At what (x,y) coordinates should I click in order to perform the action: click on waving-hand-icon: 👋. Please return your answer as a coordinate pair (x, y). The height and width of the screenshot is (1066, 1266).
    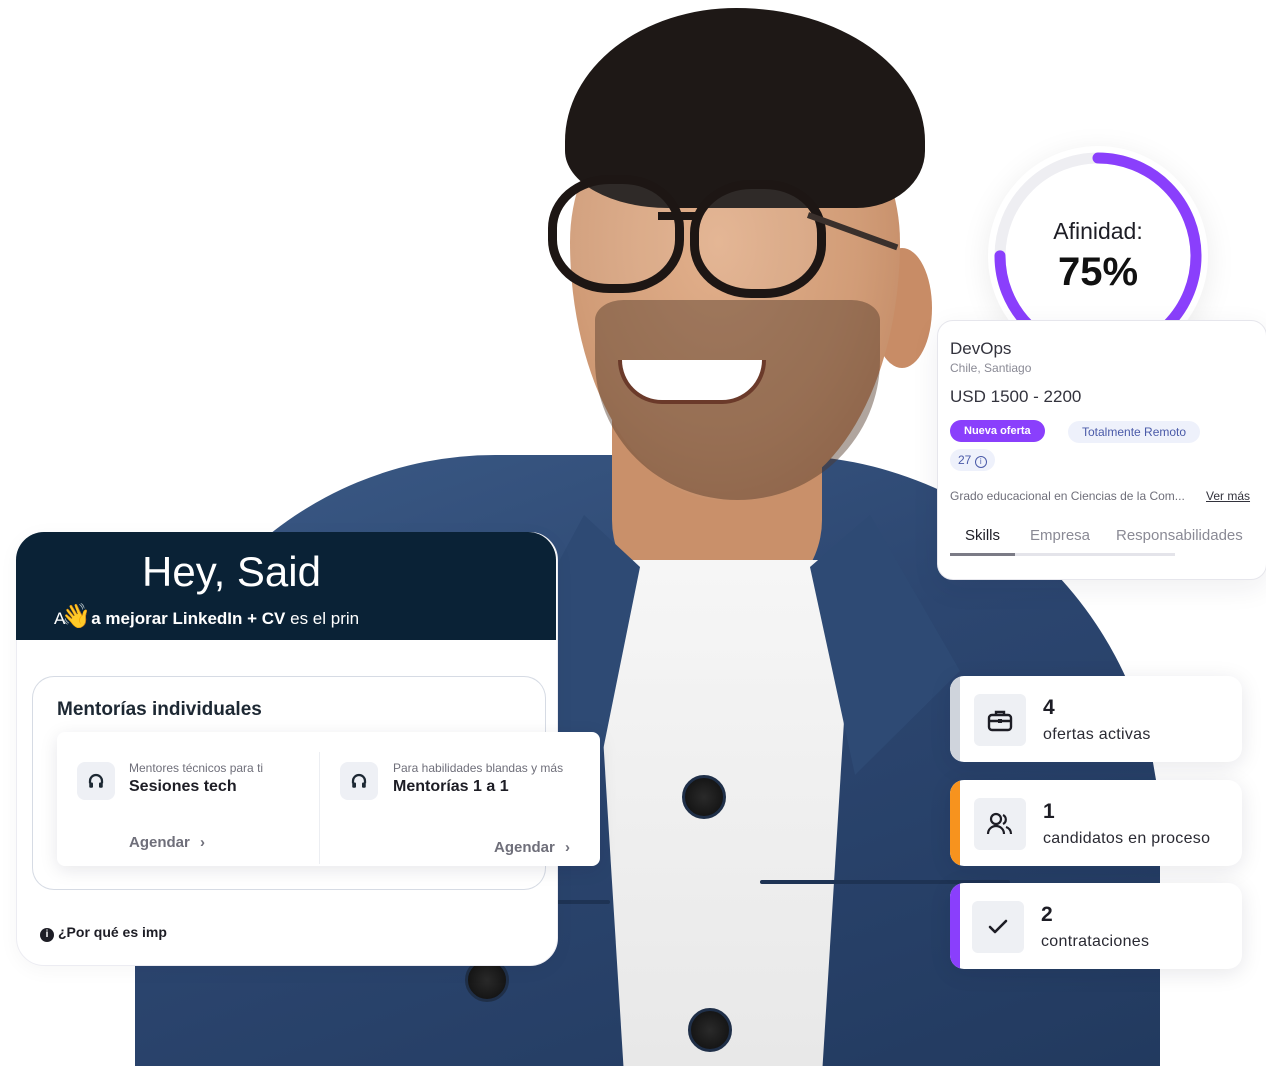
    Looking at the image, I should click on (76, 616).